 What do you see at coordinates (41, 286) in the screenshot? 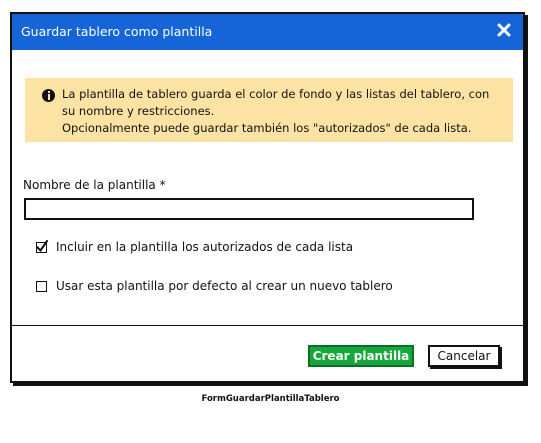
I see `checkbox-unchecked-icon` at bounding box center [41, 286].